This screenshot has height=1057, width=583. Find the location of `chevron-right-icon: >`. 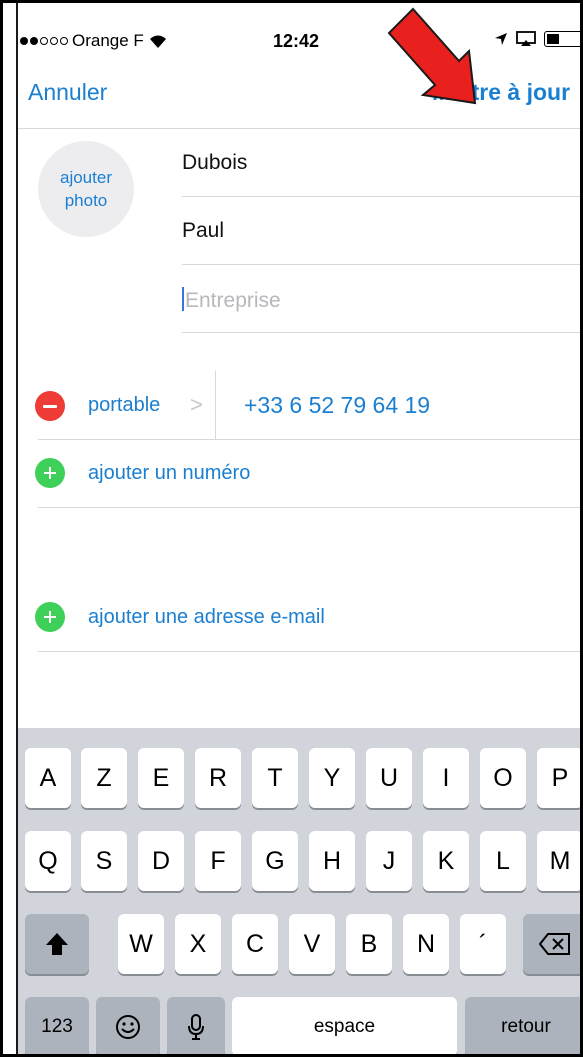

chevron-right-icon: > is located at coordinates (196, 404).